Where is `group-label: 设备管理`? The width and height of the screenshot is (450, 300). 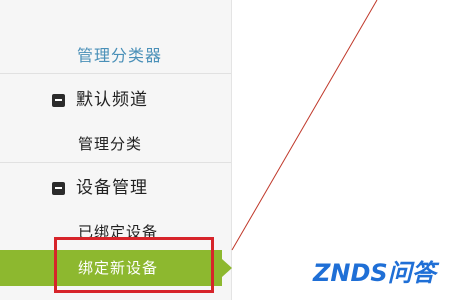
group-label: 设备管理 is located at coordinates (112, 188).